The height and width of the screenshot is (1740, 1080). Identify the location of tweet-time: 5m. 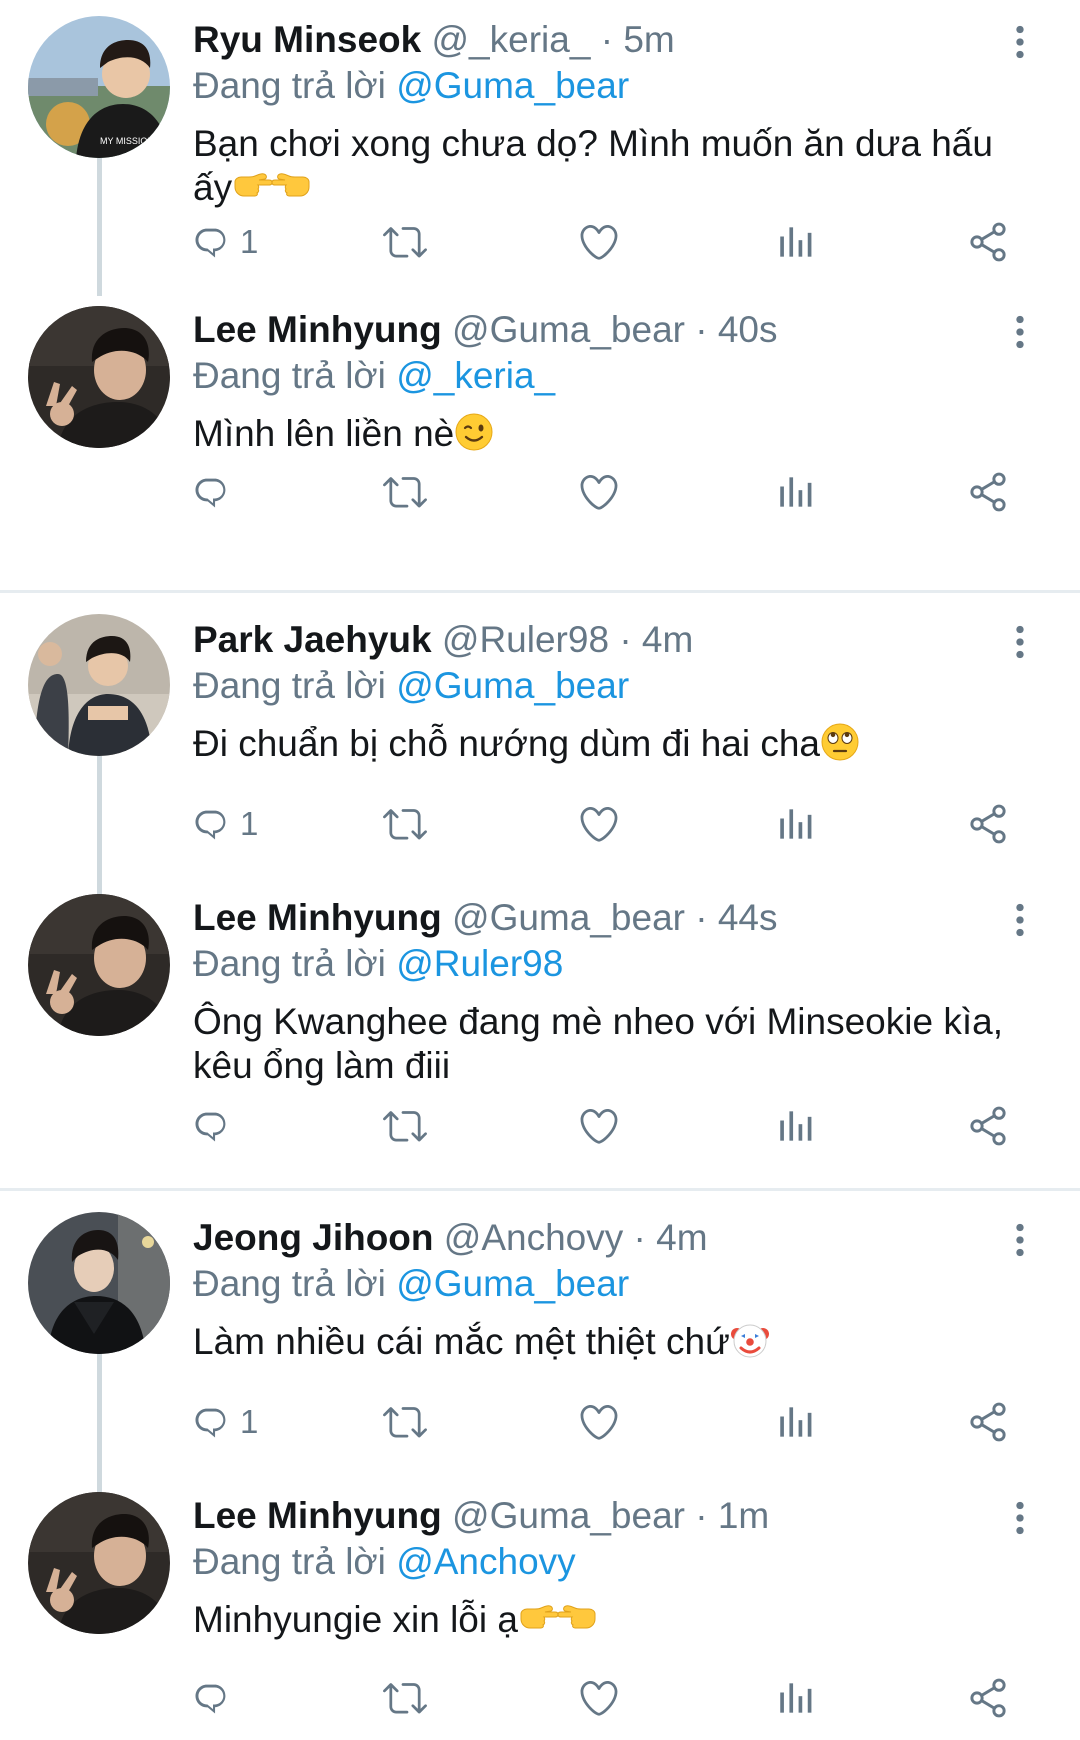
(648, 39).